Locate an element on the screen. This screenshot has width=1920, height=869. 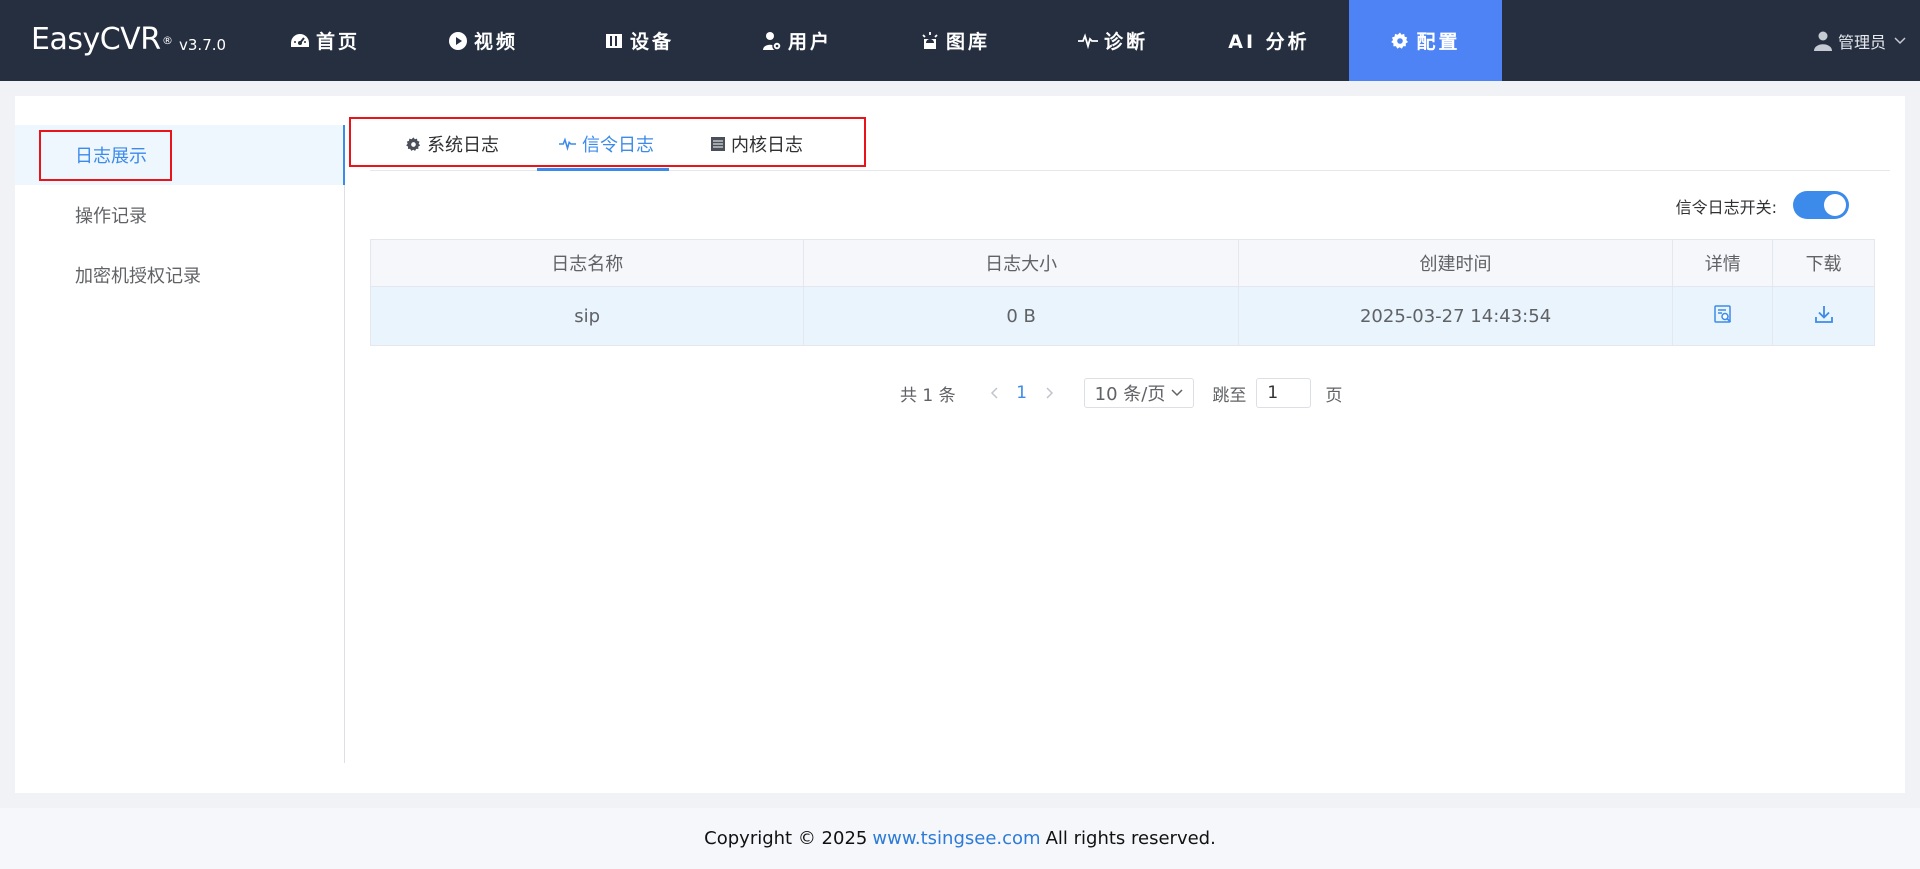
prev-page-icon is located at coordinates (994, 393).